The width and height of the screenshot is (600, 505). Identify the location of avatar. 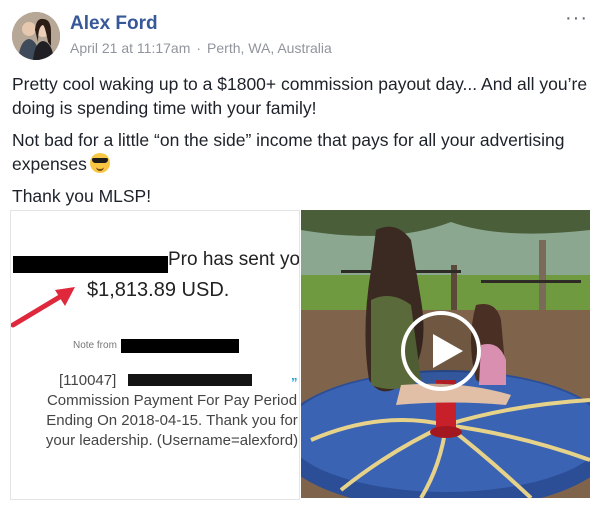
(36, 36).